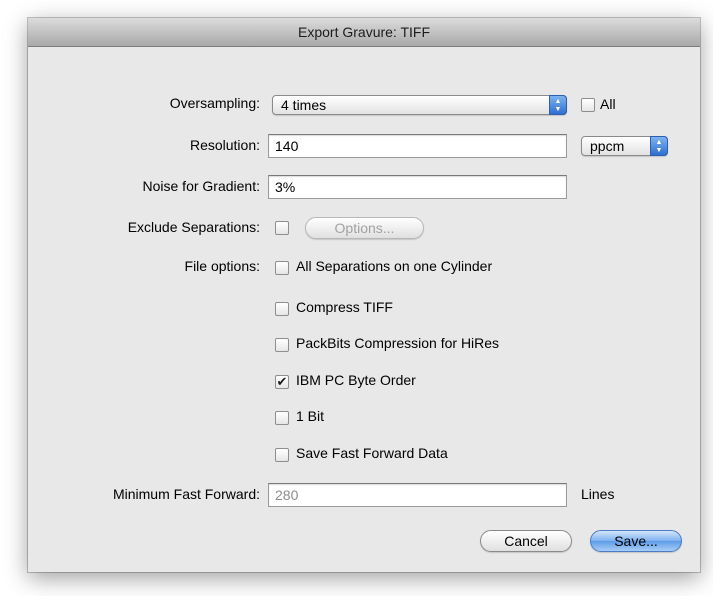 The height and width of the screenshot is (596, 713). I want to click on compress-tiff-label: Compress TIFF, so click(344, 307).